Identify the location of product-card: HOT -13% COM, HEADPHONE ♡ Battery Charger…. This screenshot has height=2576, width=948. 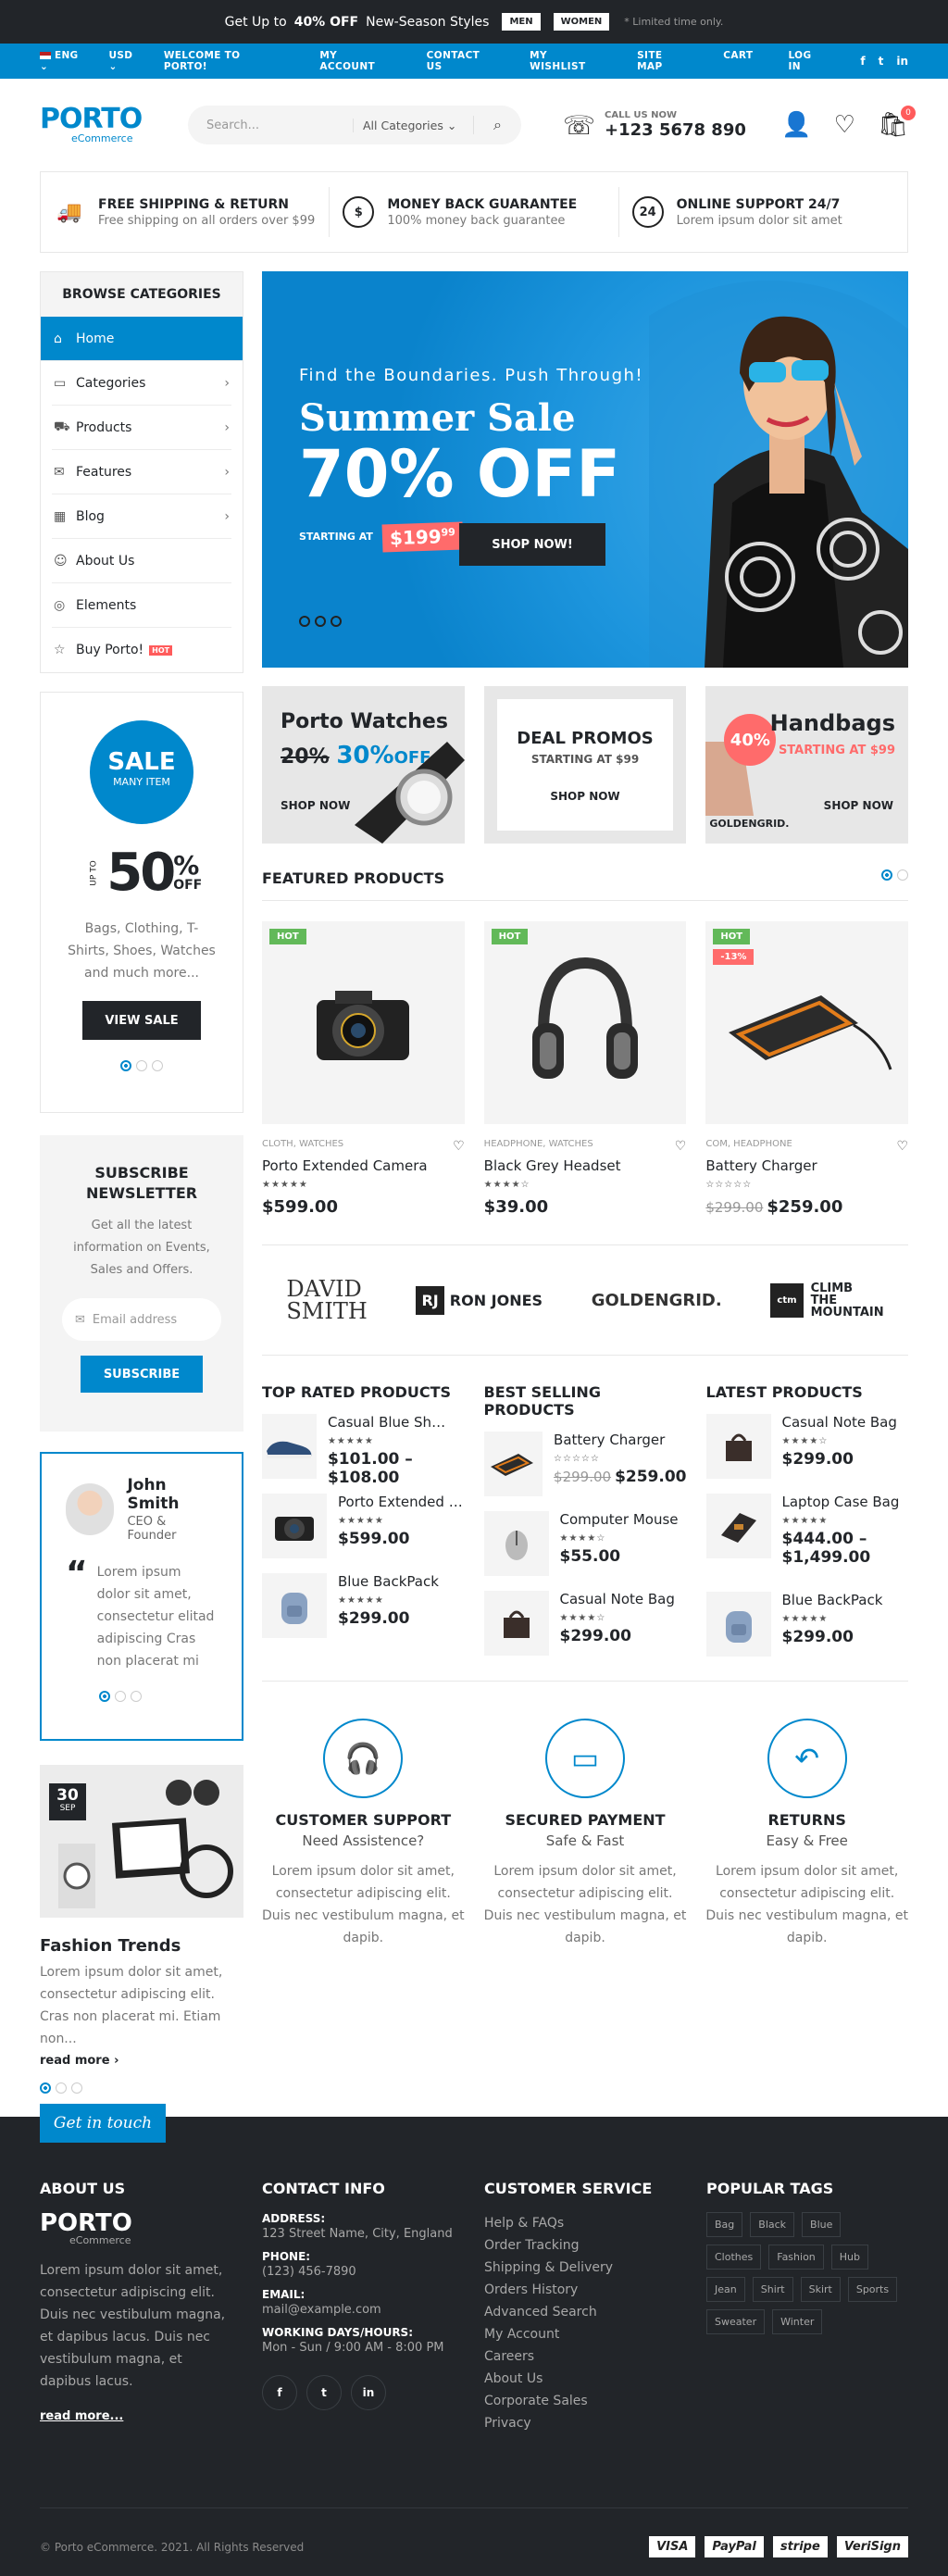
(807, 1069).